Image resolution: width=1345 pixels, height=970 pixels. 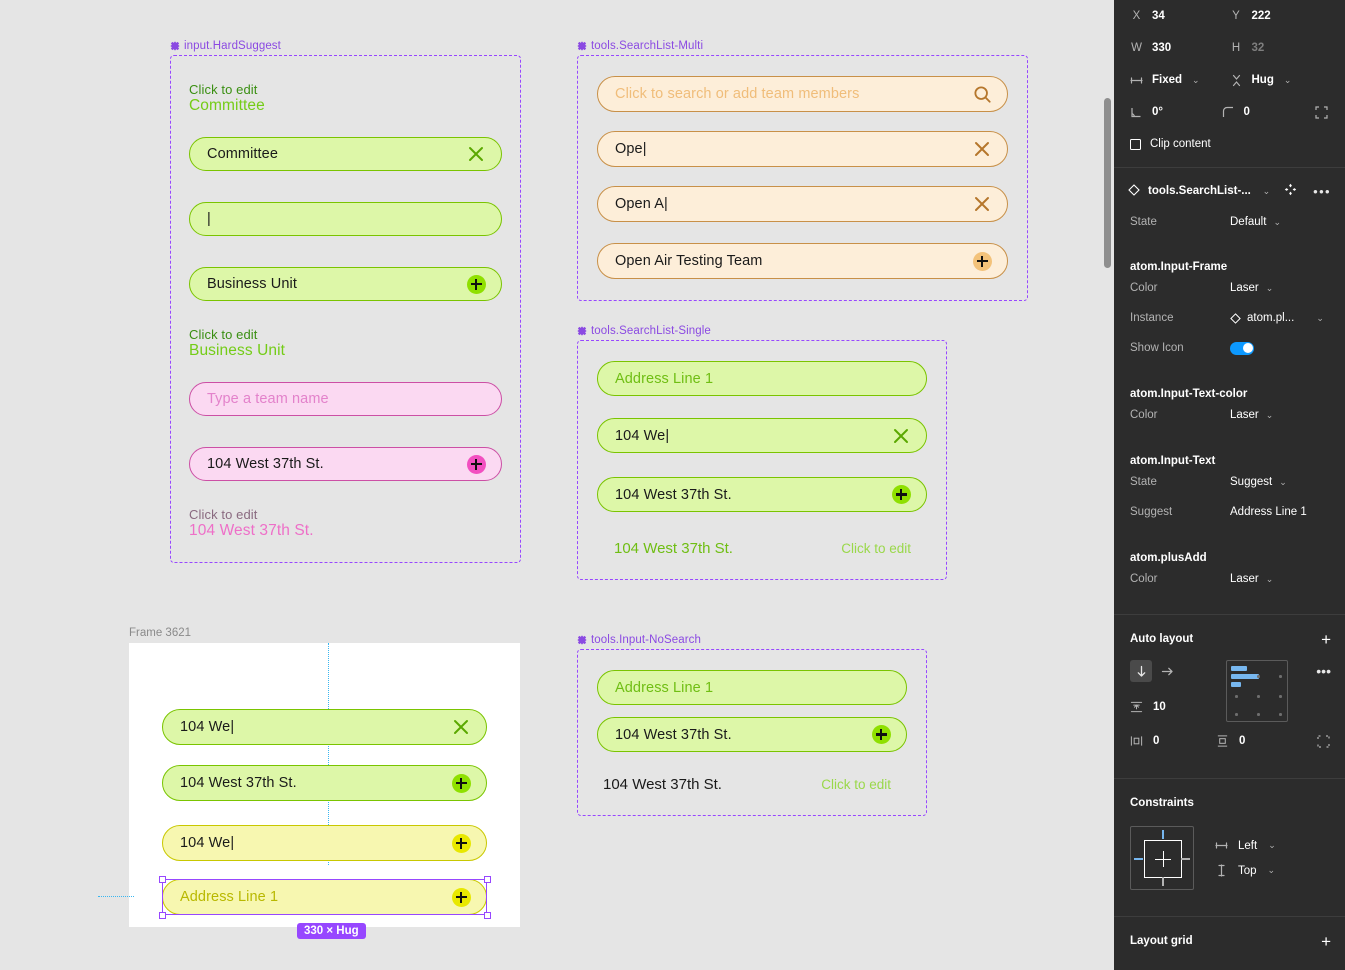 I want to click on vertical-resizing-select: Hug ⌄, so click(x=1280, y=80).